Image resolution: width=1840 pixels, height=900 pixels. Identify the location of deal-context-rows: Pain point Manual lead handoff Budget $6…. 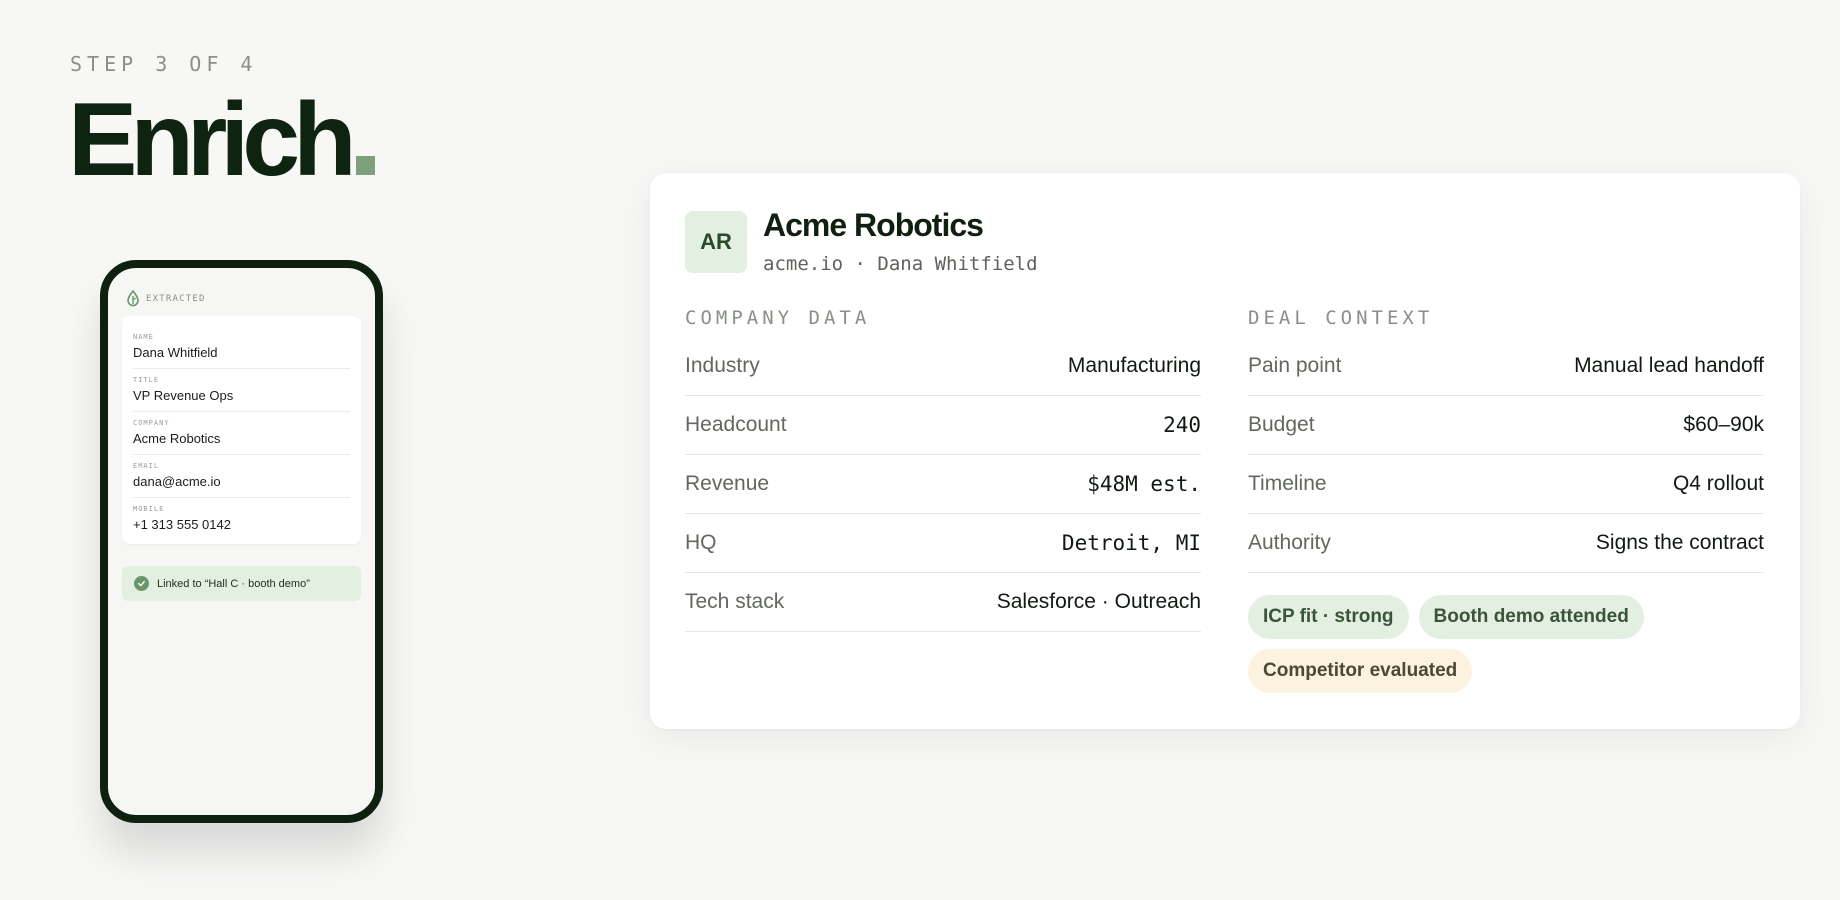
(1506, 455).